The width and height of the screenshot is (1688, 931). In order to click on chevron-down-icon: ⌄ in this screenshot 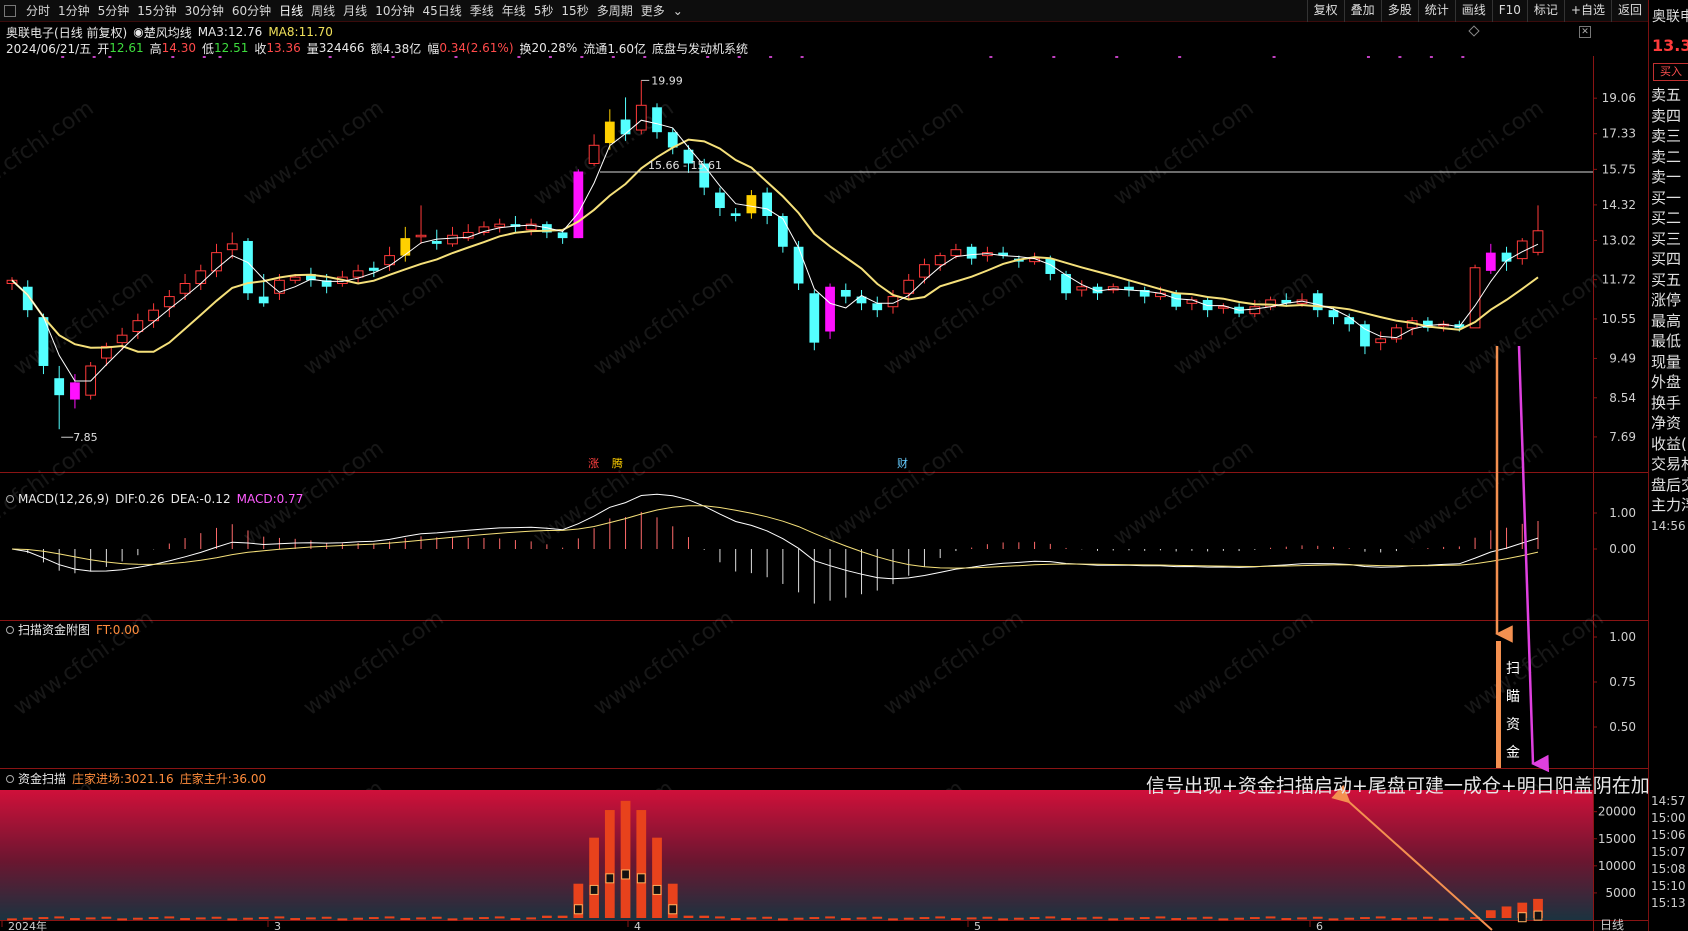, I will do `click(678, 11)`.